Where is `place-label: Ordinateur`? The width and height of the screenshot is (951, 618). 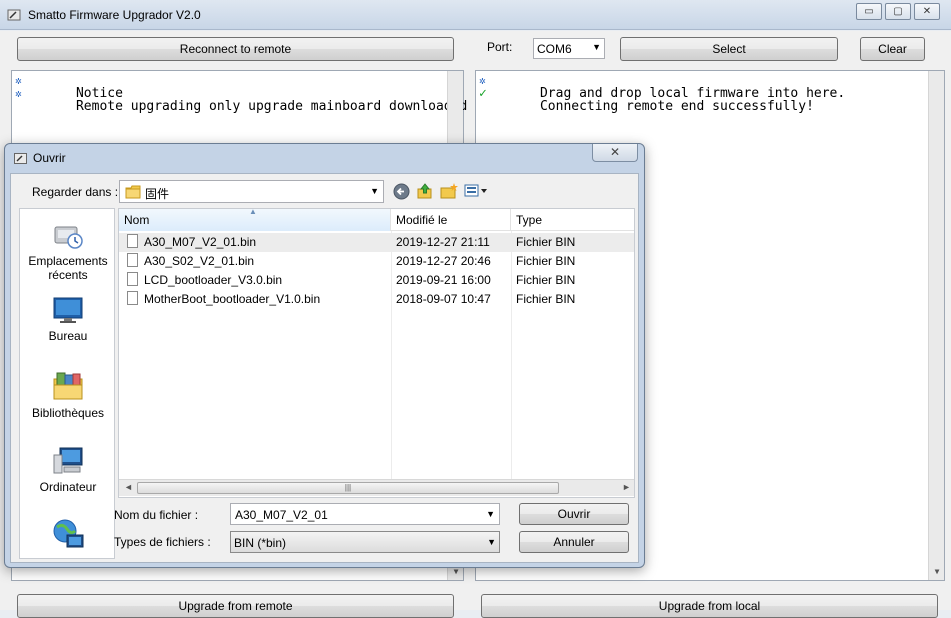 place-label: Ordinateur is located at coordinates (68, 487).